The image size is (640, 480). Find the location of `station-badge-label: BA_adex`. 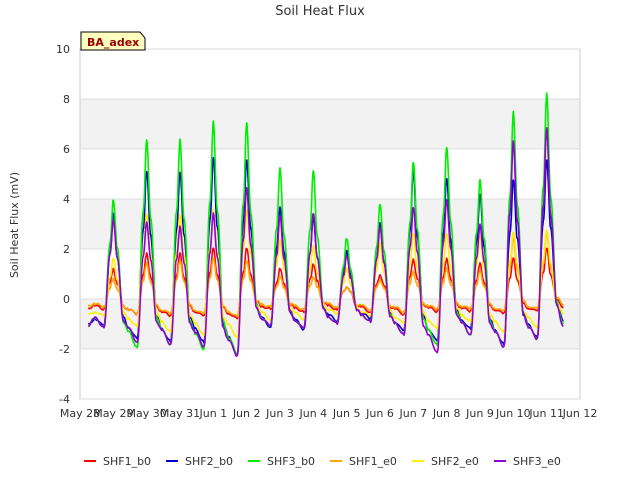

station-badge-label: BA_adex is located at coordinates (113, 42).